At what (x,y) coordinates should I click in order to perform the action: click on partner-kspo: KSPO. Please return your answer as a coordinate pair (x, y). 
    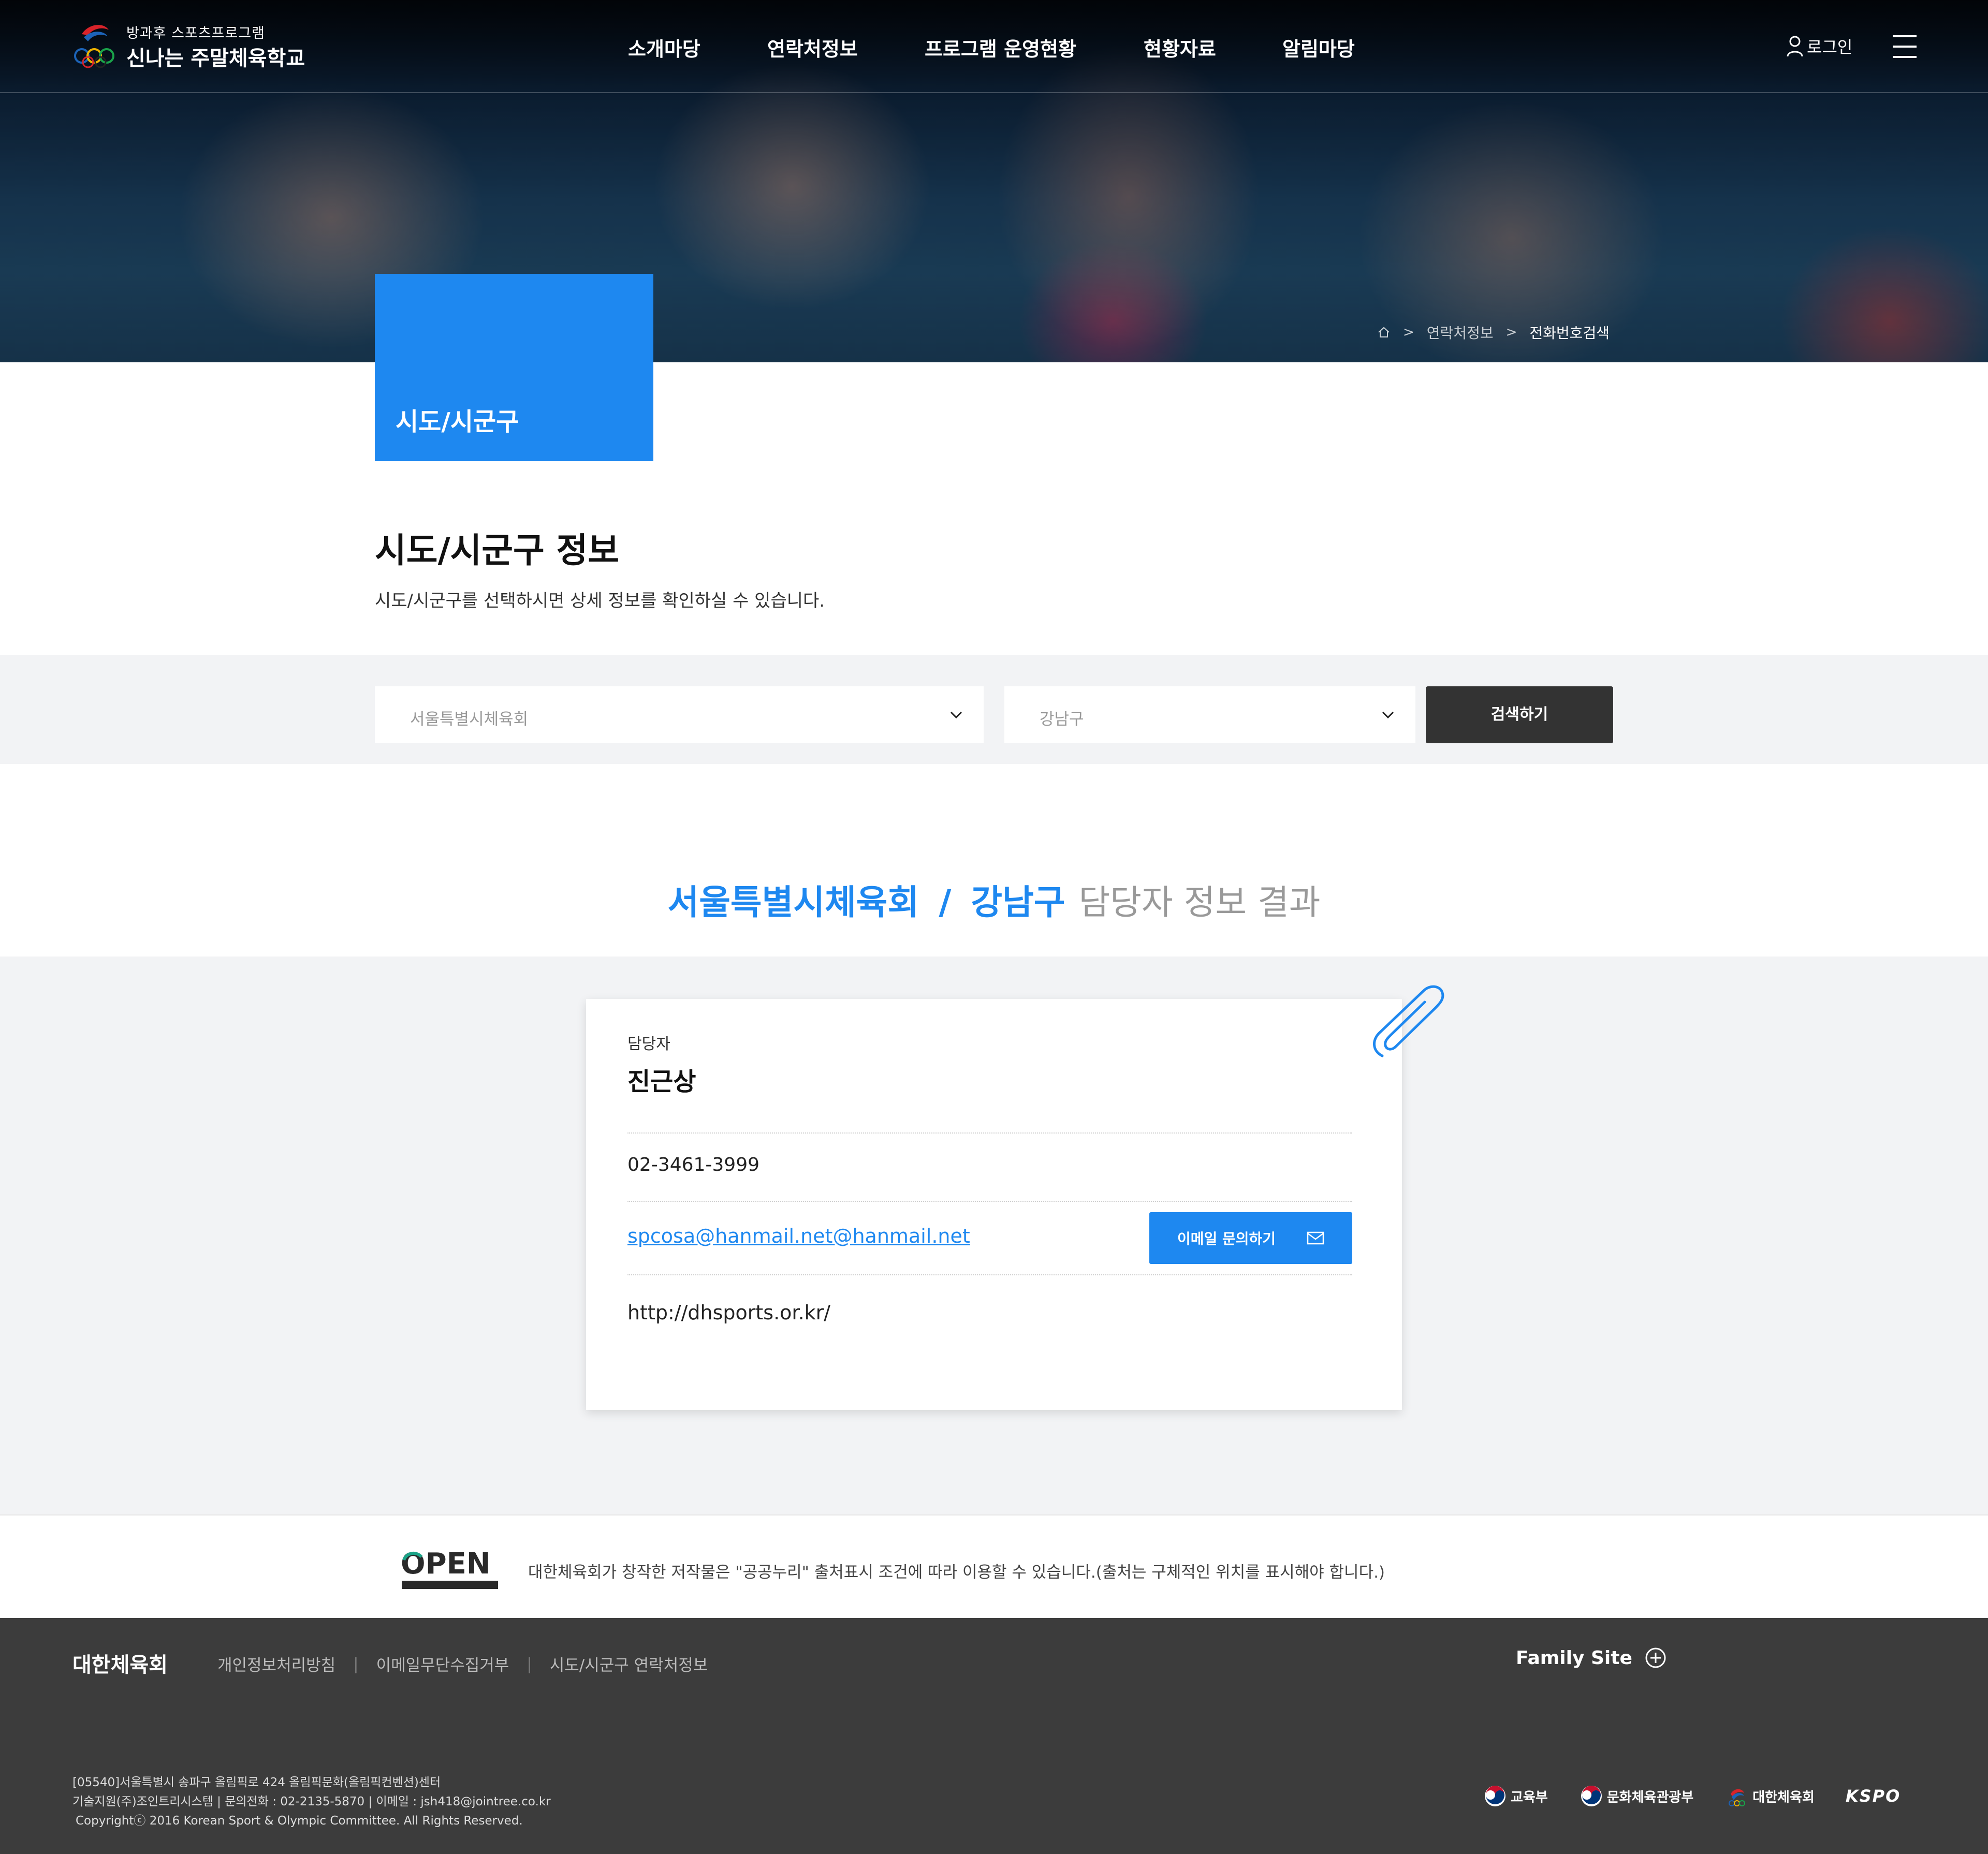
    Looking at the image, I should click on (1873, 1796).